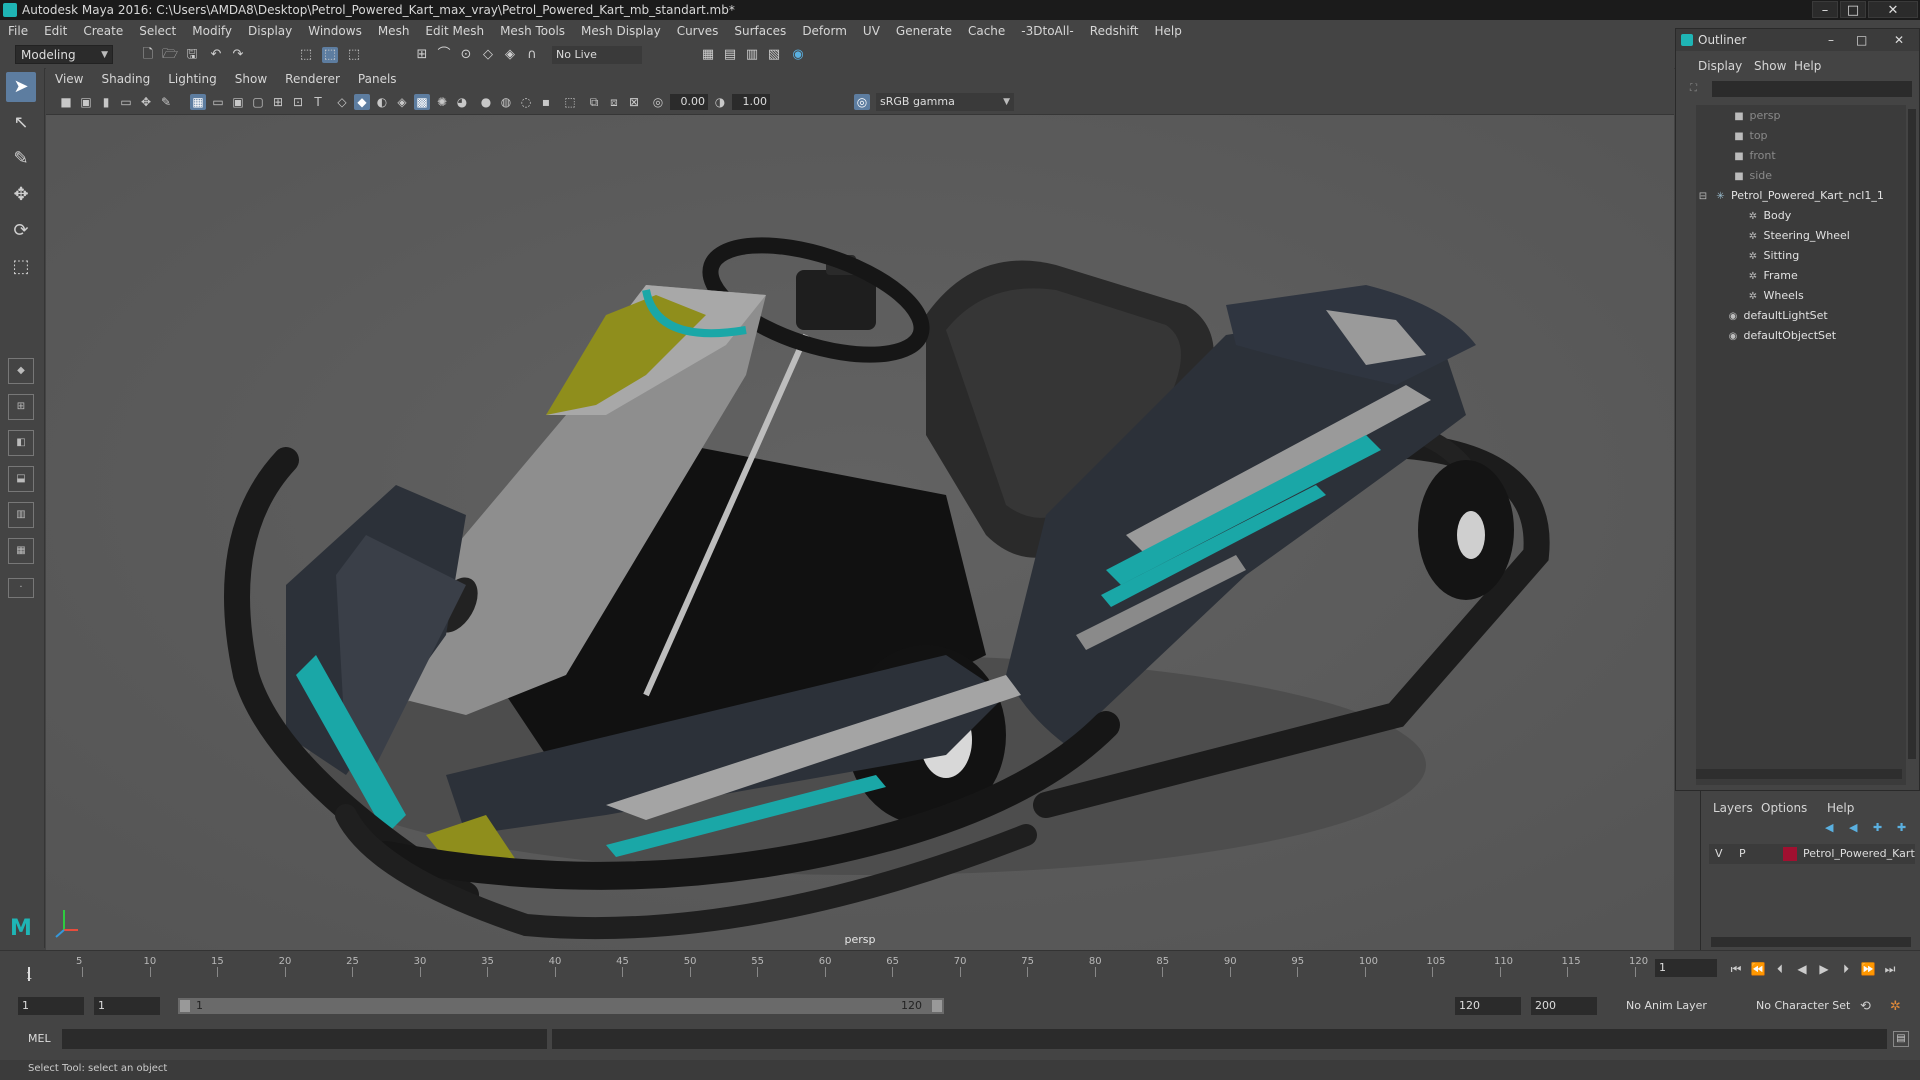 The width and height of the screenshot is (1920, 1080). What do you see at coordinates (798, 55) in the screenshot?
I see `hypershade-icon: ◉` at bounding box center [798, 55].